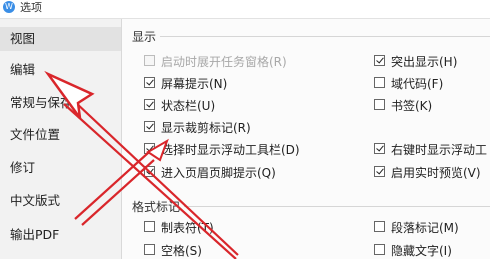 The width and height of the screenshot is (490, 259). Describe the element at coordinates (206, 128) in the screenshot. I see `option-label: 显示裁剪标记(R)` at that location.